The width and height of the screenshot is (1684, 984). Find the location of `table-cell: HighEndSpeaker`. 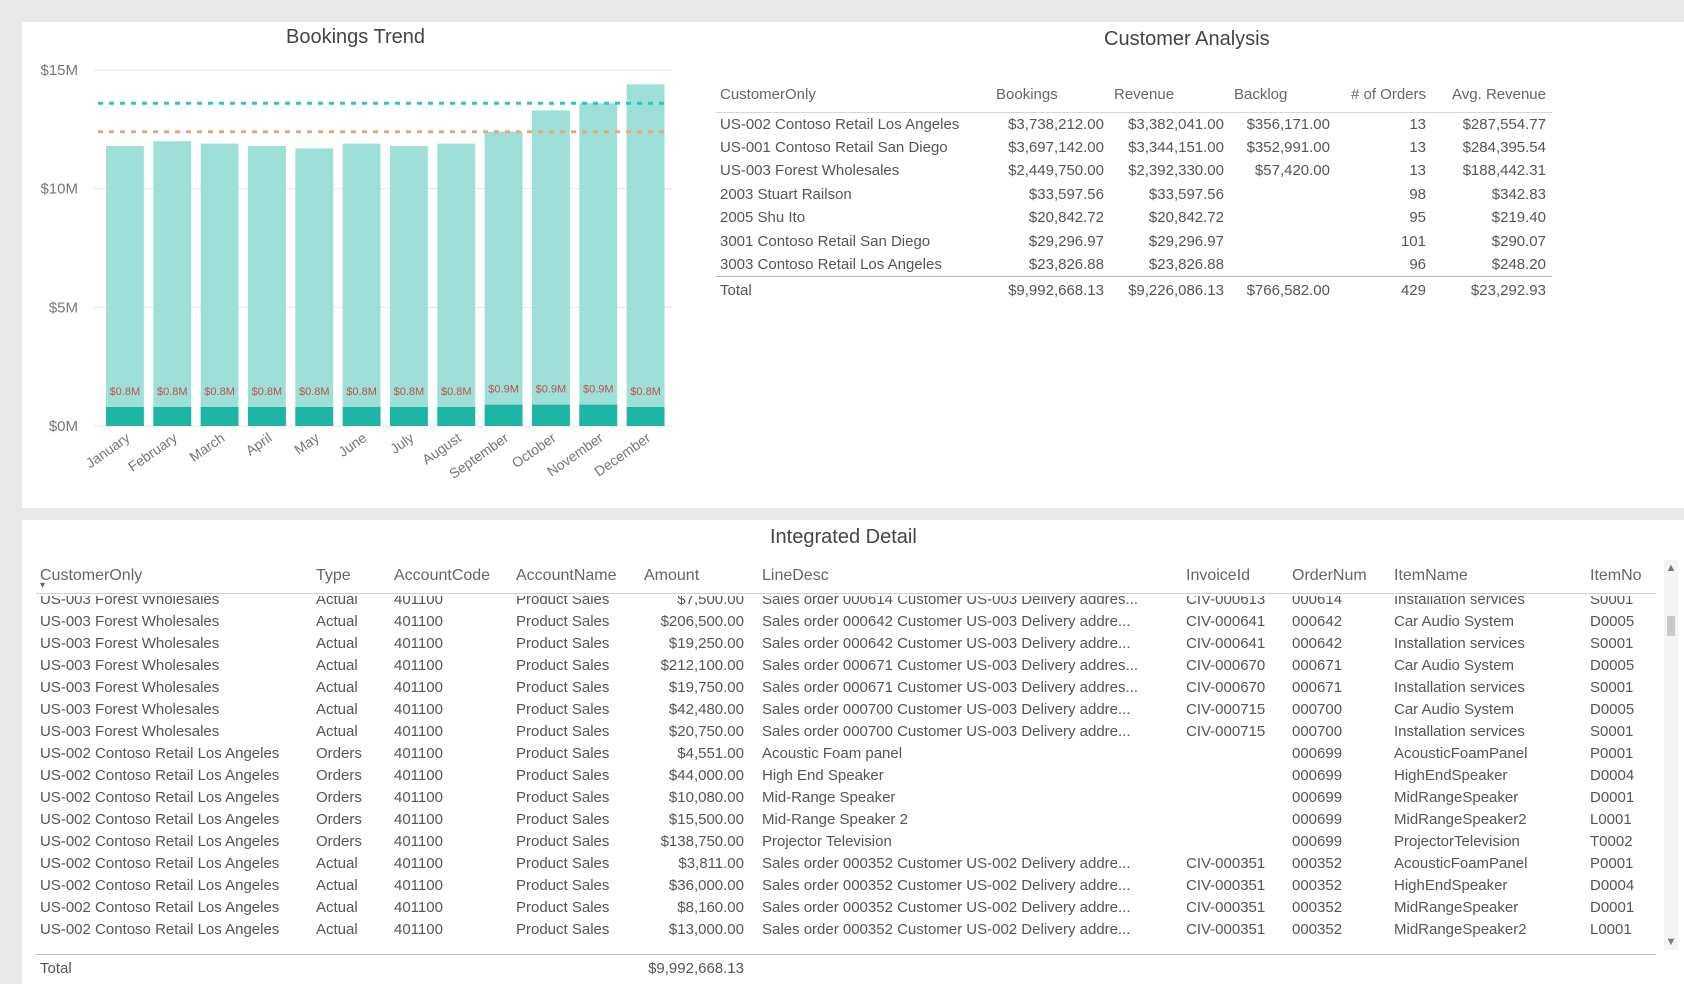

table-cell: HighEndSpeaker is located at coordinates (1451, 775).